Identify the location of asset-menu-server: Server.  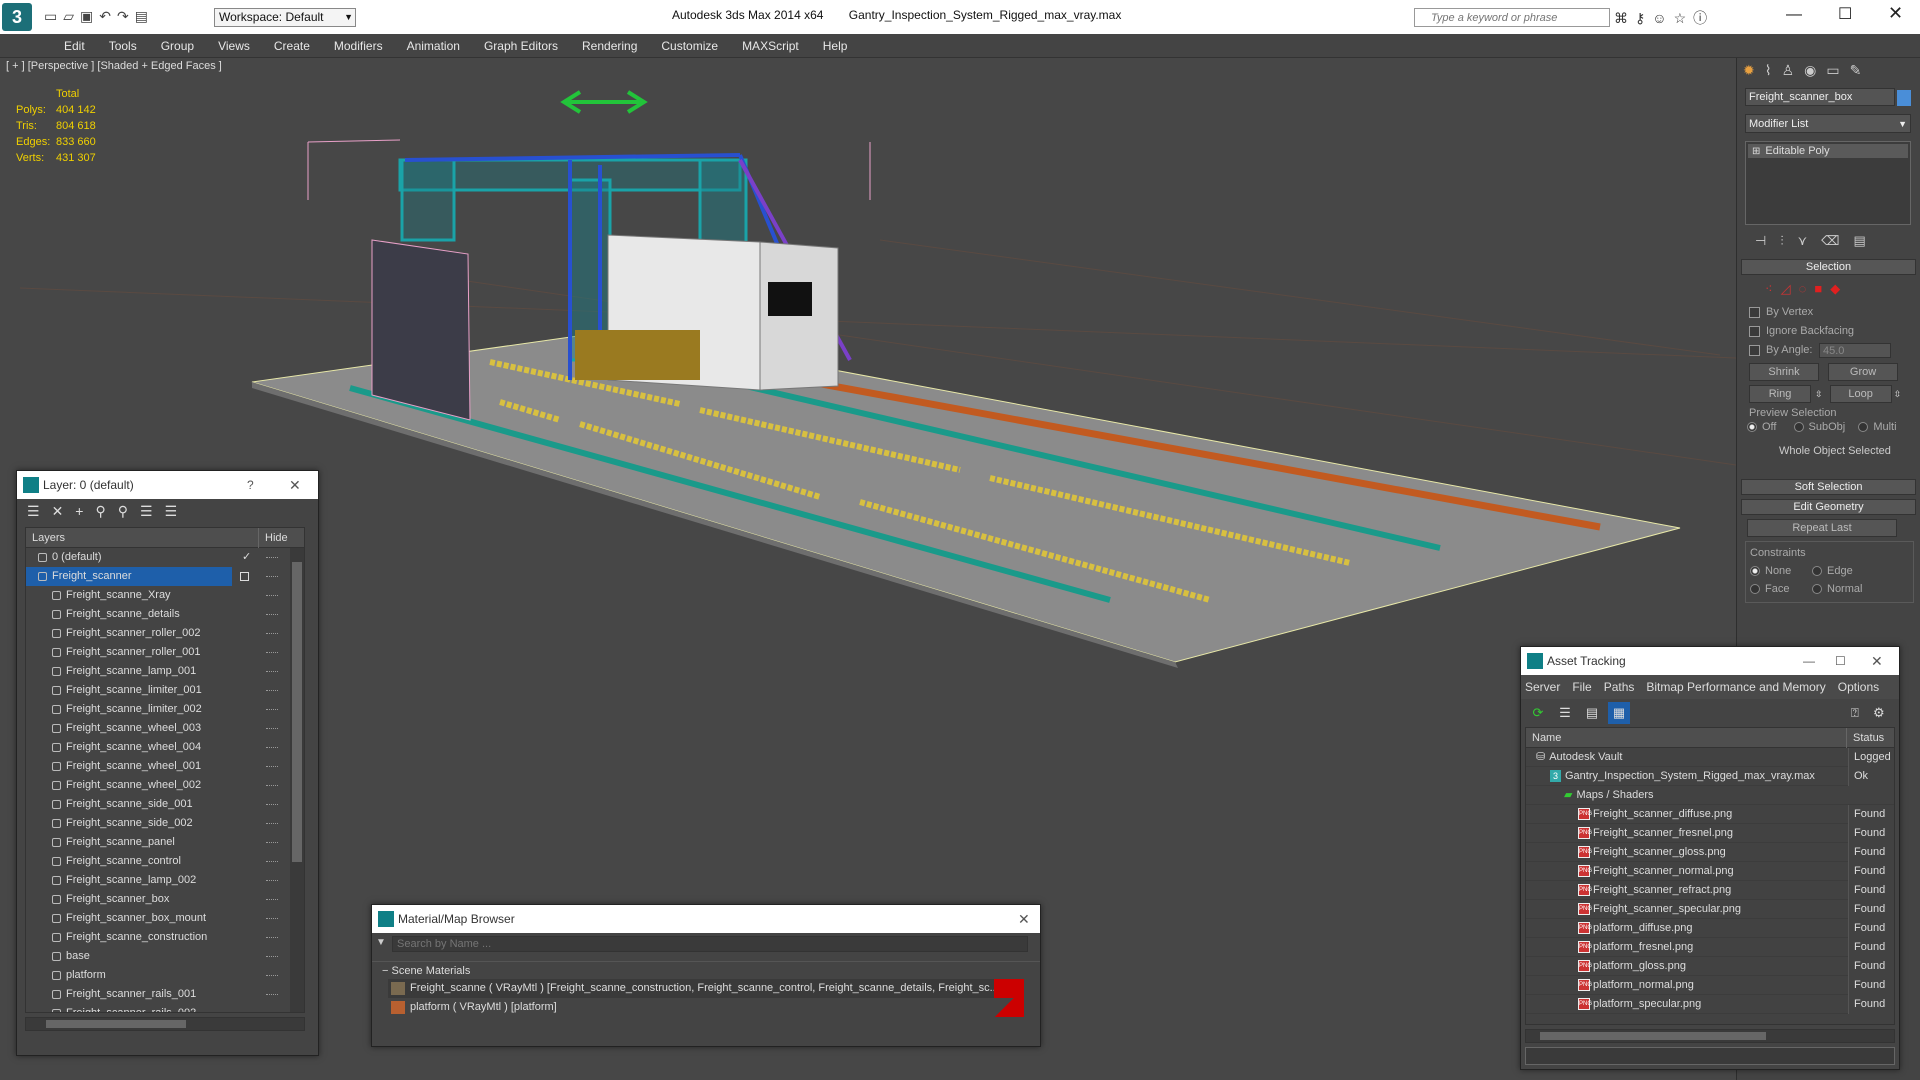
(1542, 687).